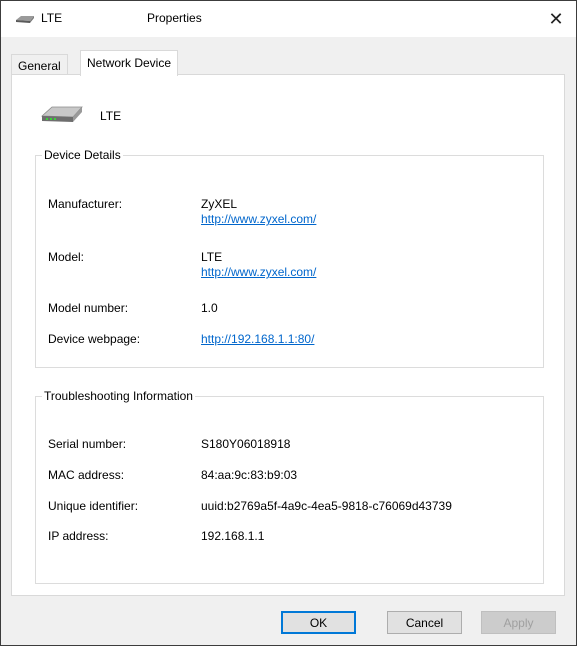 The height and width of the screenshot is (646, 577). I want to click on device-webpage-label: Device webpage:, so click(94, 339).